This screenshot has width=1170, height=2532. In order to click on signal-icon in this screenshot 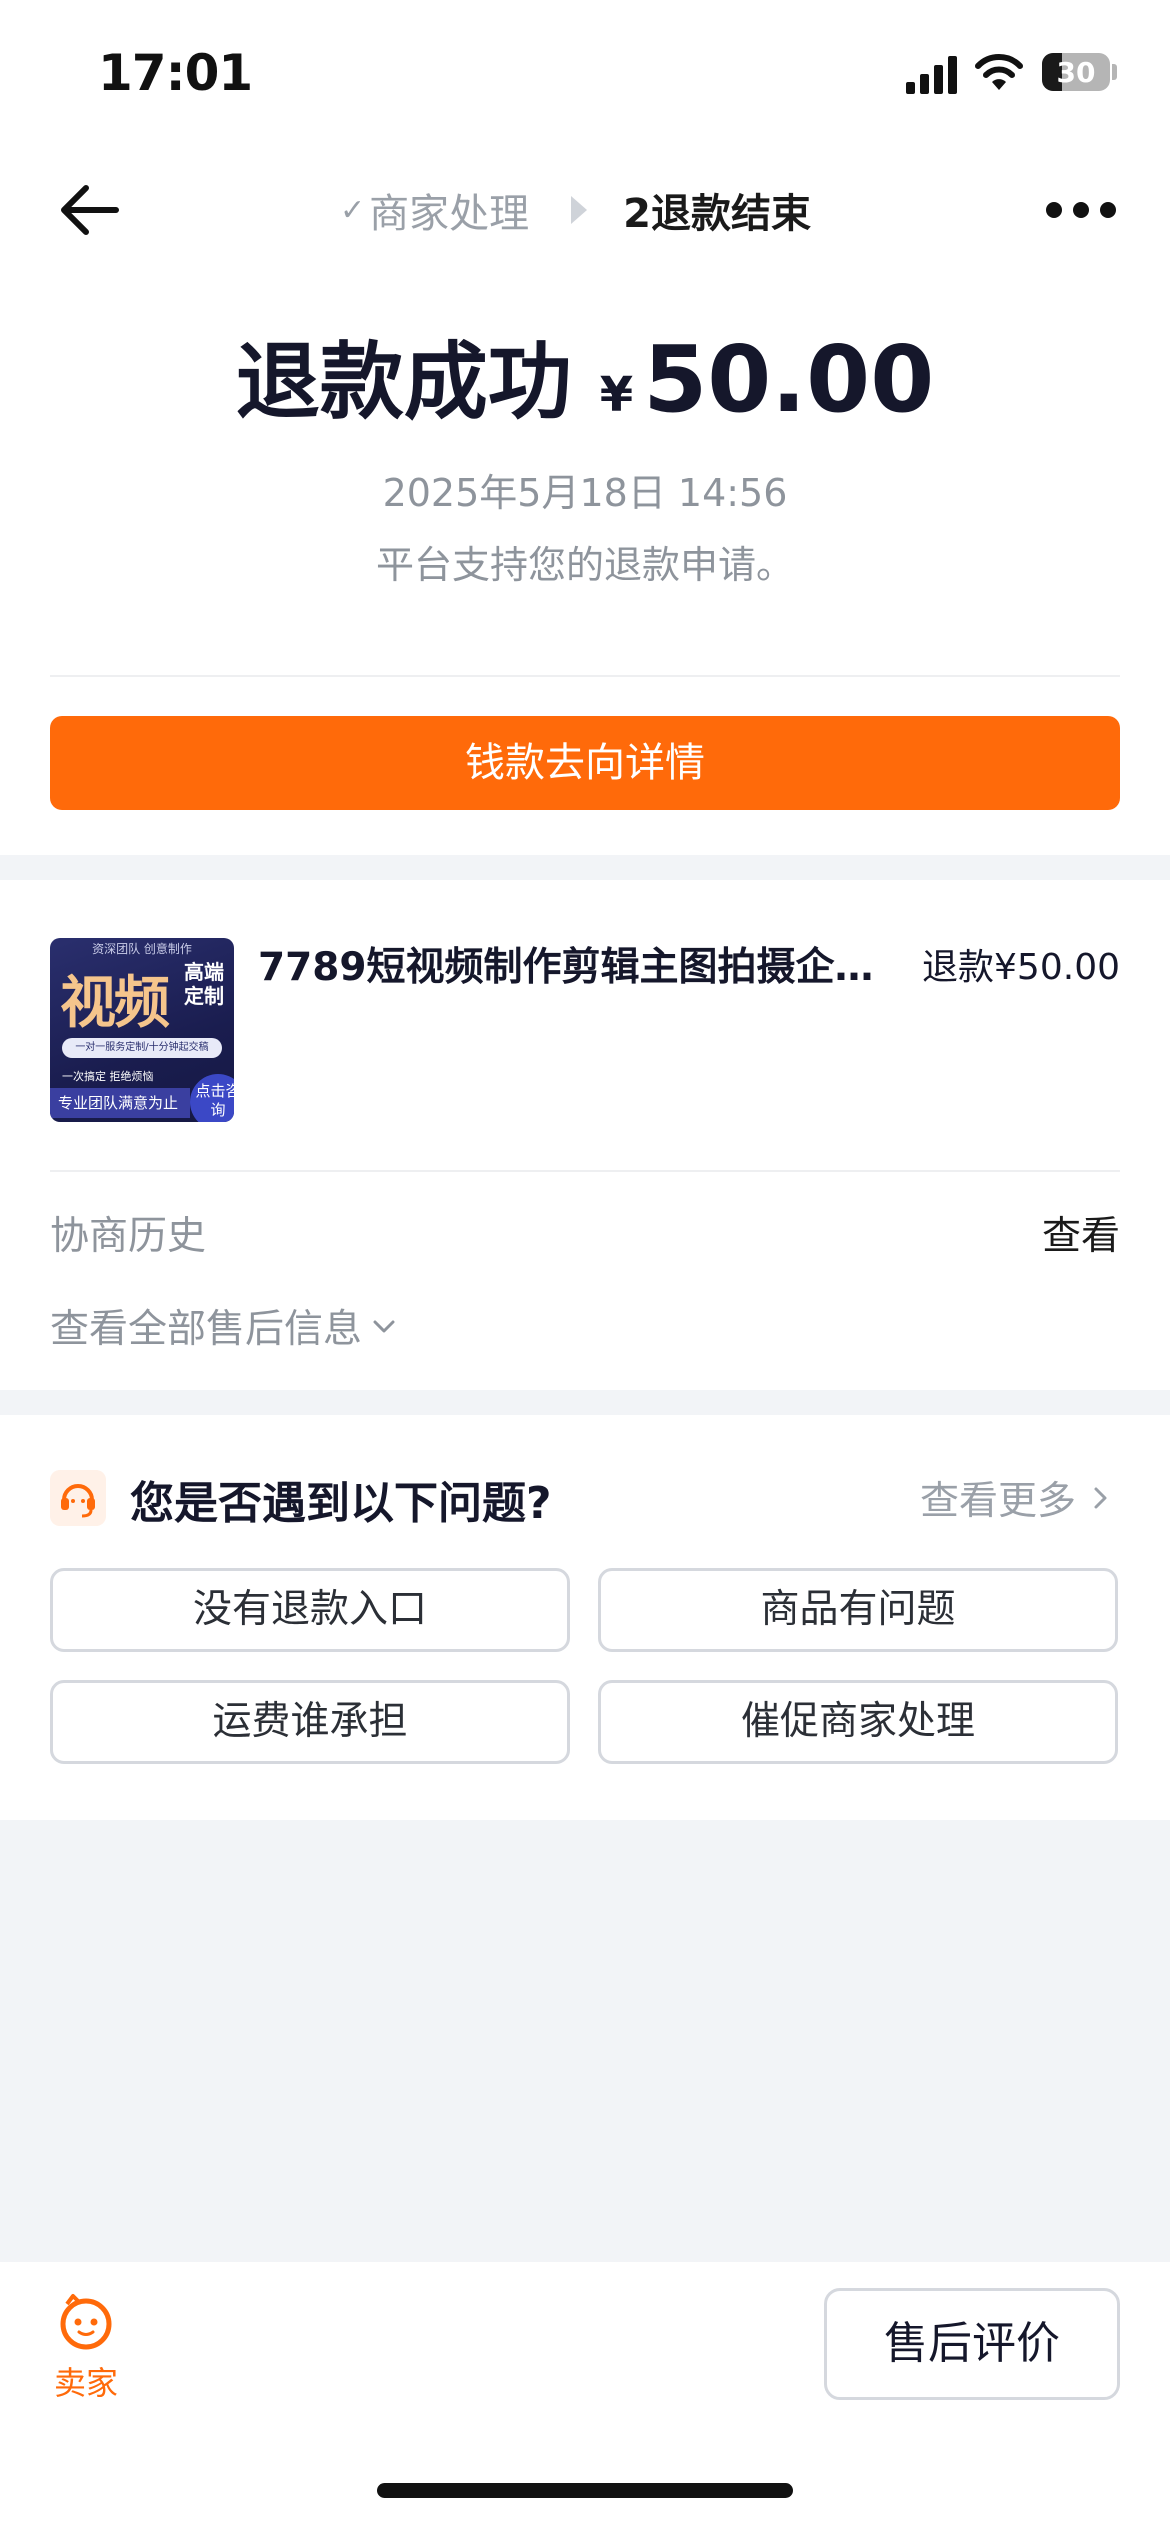, I will do `click(931, 75)`.